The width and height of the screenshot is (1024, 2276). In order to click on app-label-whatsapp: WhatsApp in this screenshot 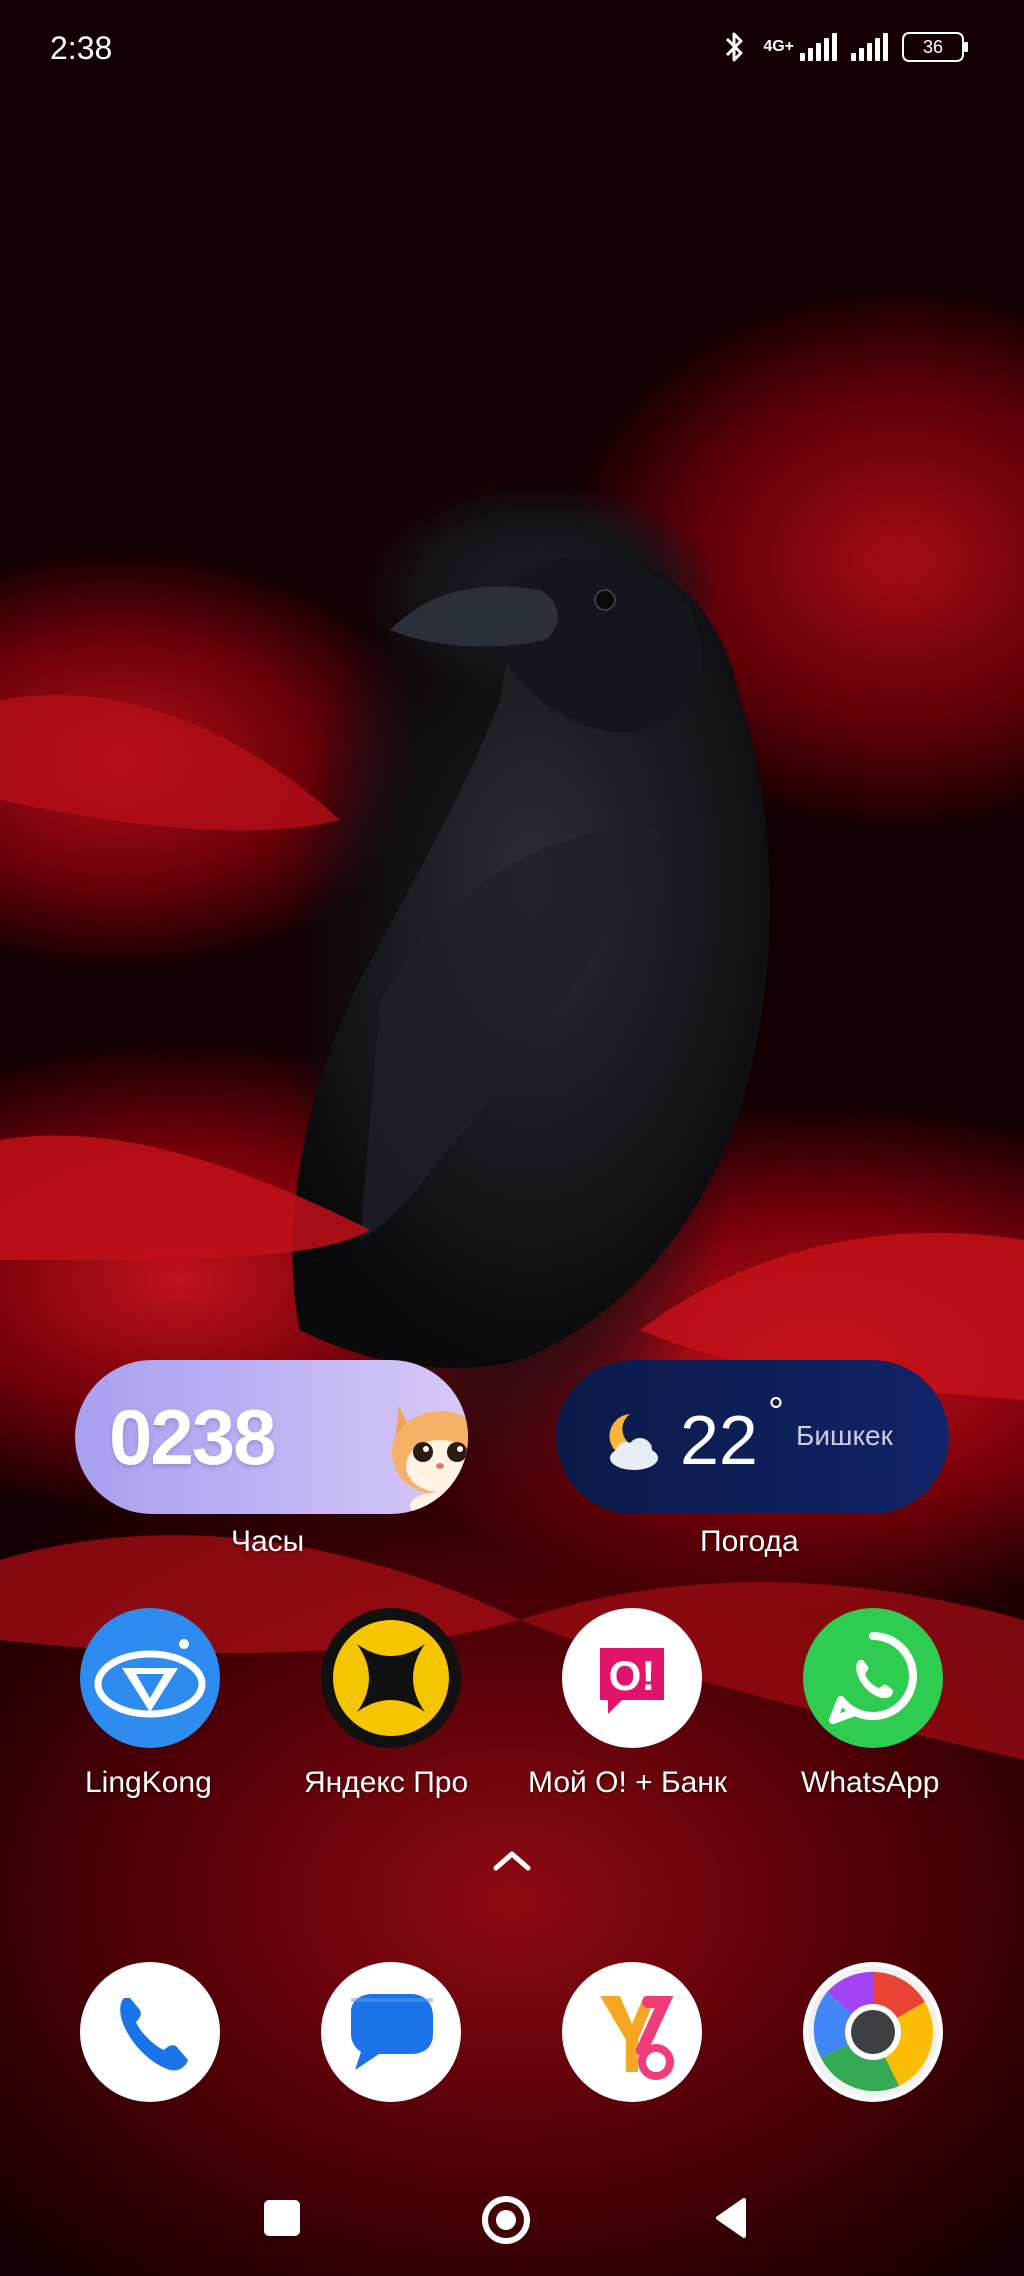, I will do `click(870, 1782)`.